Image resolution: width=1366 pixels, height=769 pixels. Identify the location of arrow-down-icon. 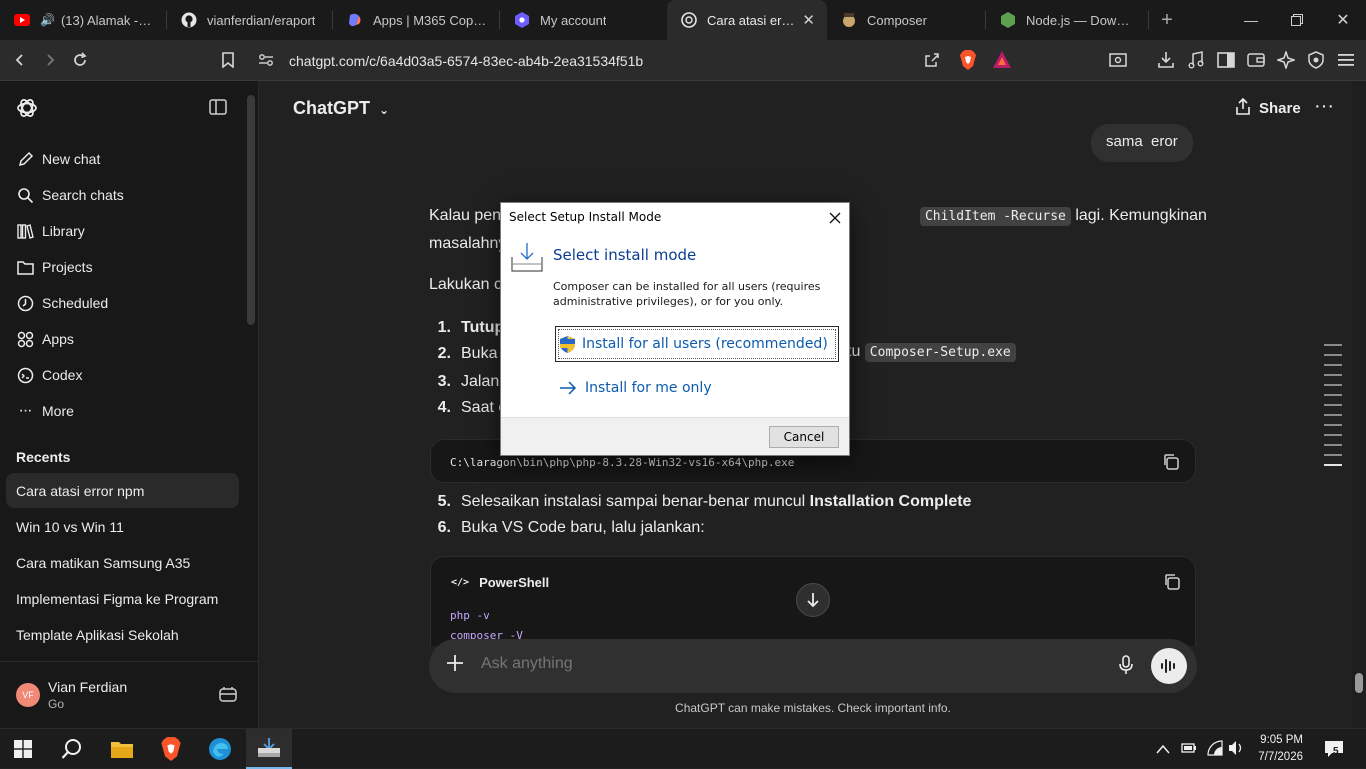
(813, 600).